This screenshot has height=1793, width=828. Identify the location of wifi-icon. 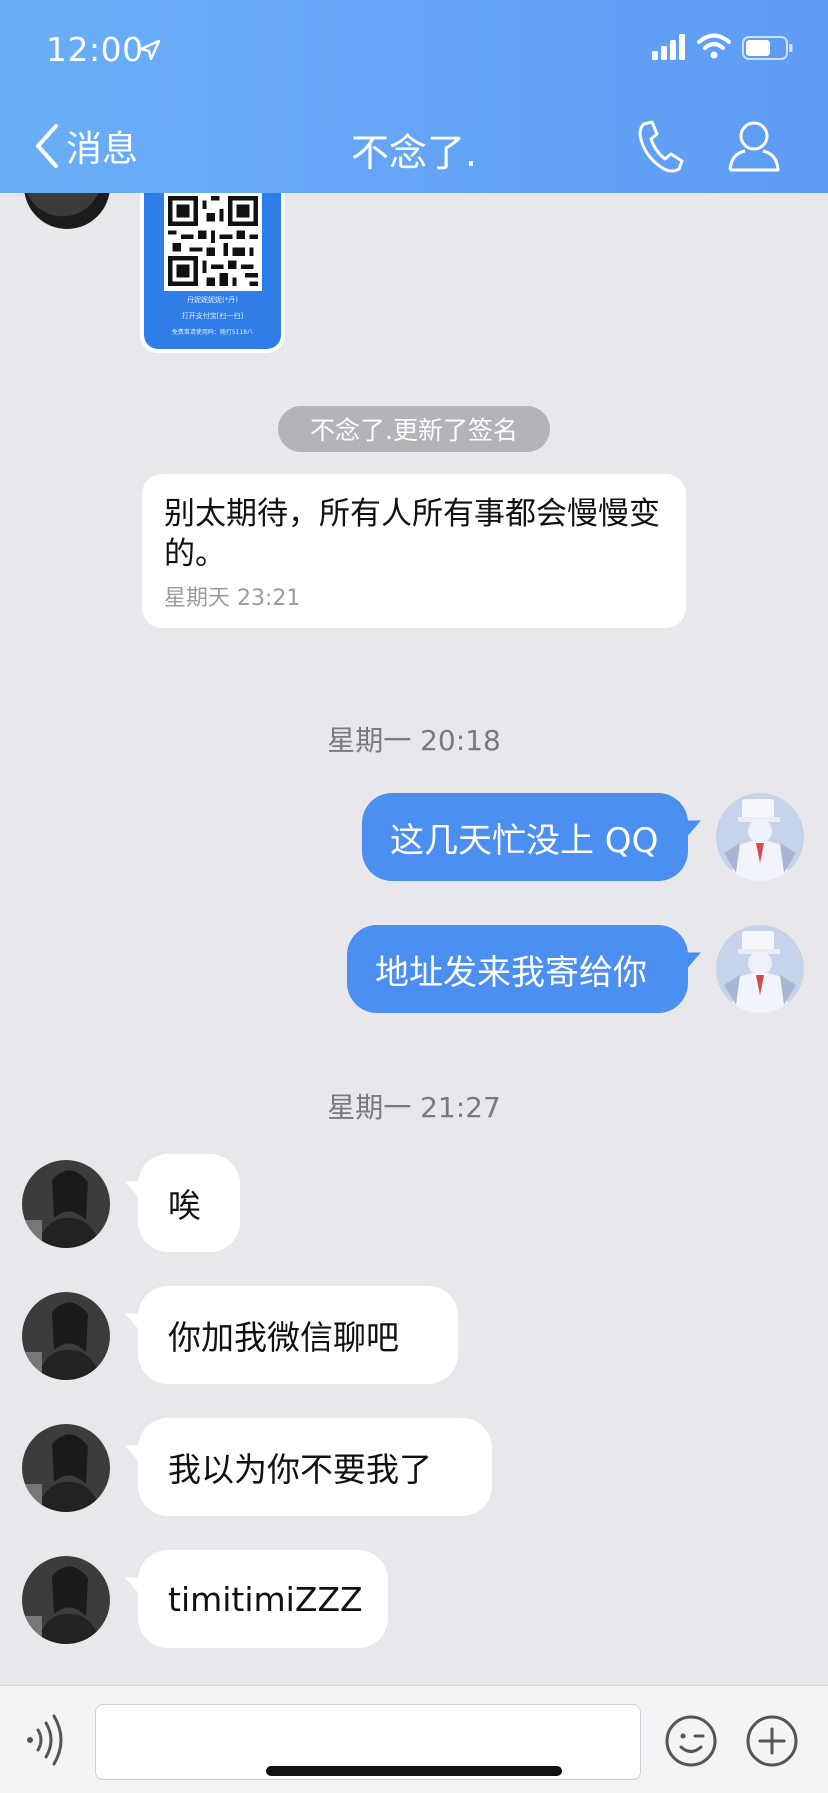
(714, 46).